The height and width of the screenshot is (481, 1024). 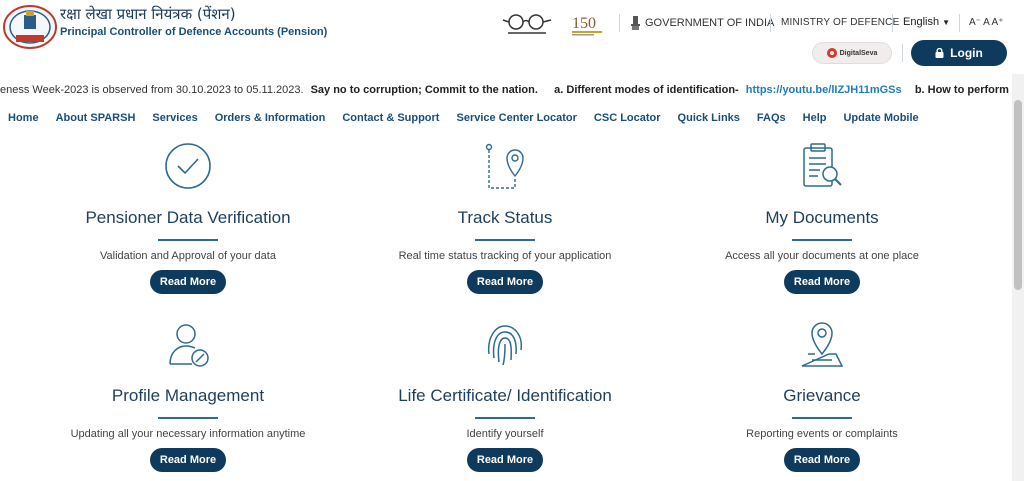 What do you see at coordinates (824, 90) in the screenshot?
I see `ticker-link: https://youtu.be/lIZJH11mGSs` at bounding box center [824, 90].